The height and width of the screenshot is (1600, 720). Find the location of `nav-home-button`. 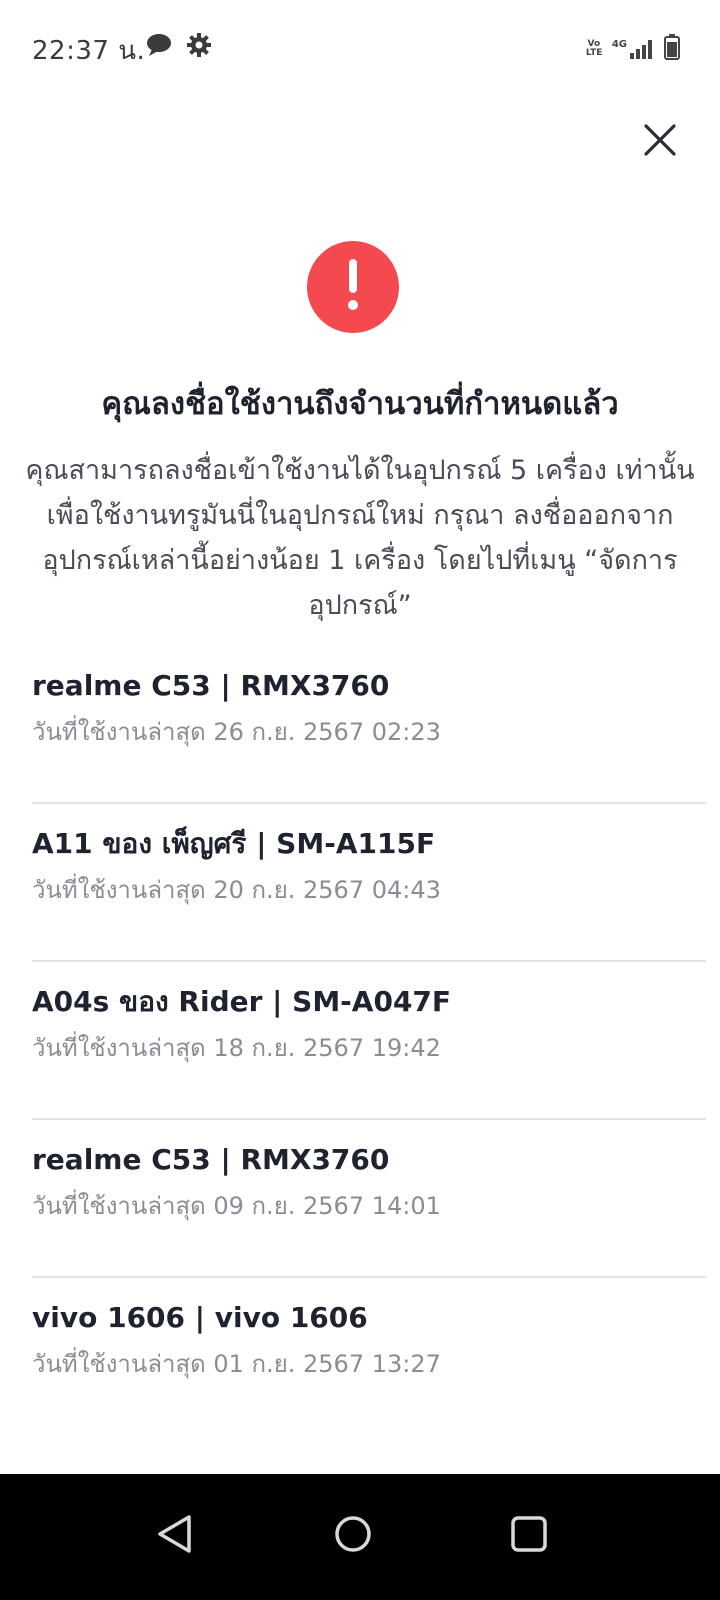

nav-home-button is located at coordinates (353, 1536).